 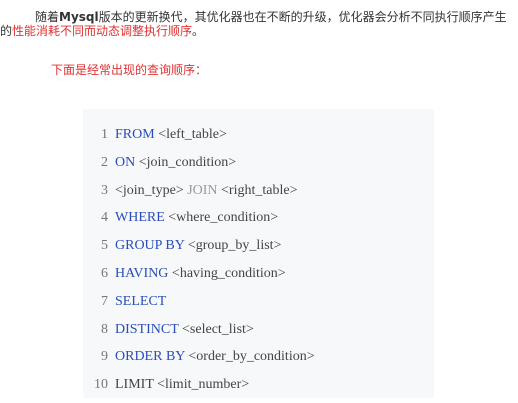 I want to click on code-text: <order_by_condition>, so click(x=249, y=357).